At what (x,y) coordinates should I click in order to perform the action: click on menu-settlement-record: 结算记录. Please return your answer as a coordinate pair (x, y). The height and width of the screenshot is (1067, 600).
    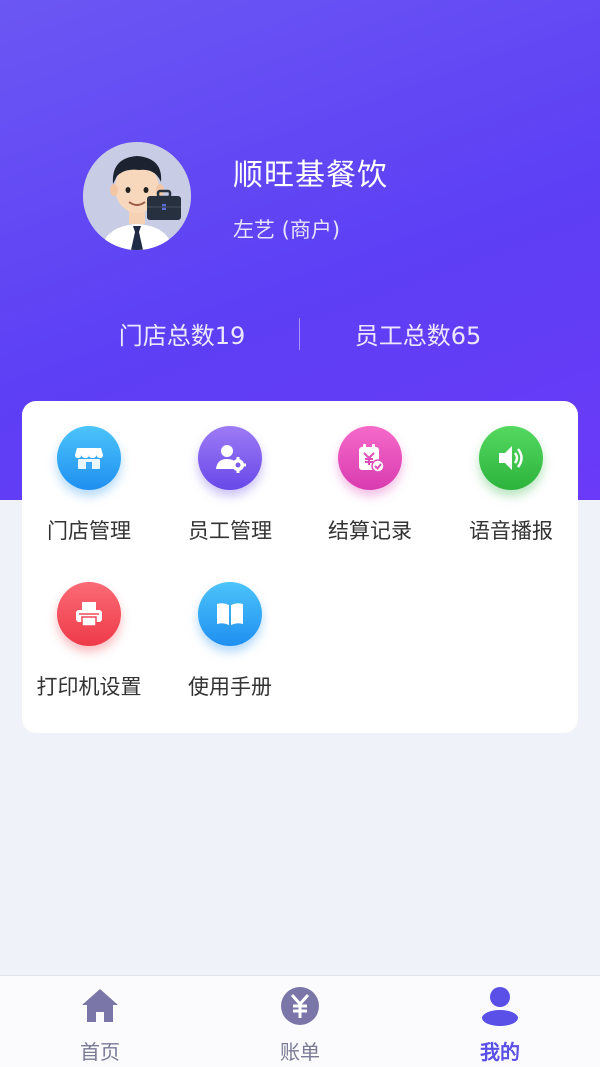
    Looking at the image, I should click on (370, 472).